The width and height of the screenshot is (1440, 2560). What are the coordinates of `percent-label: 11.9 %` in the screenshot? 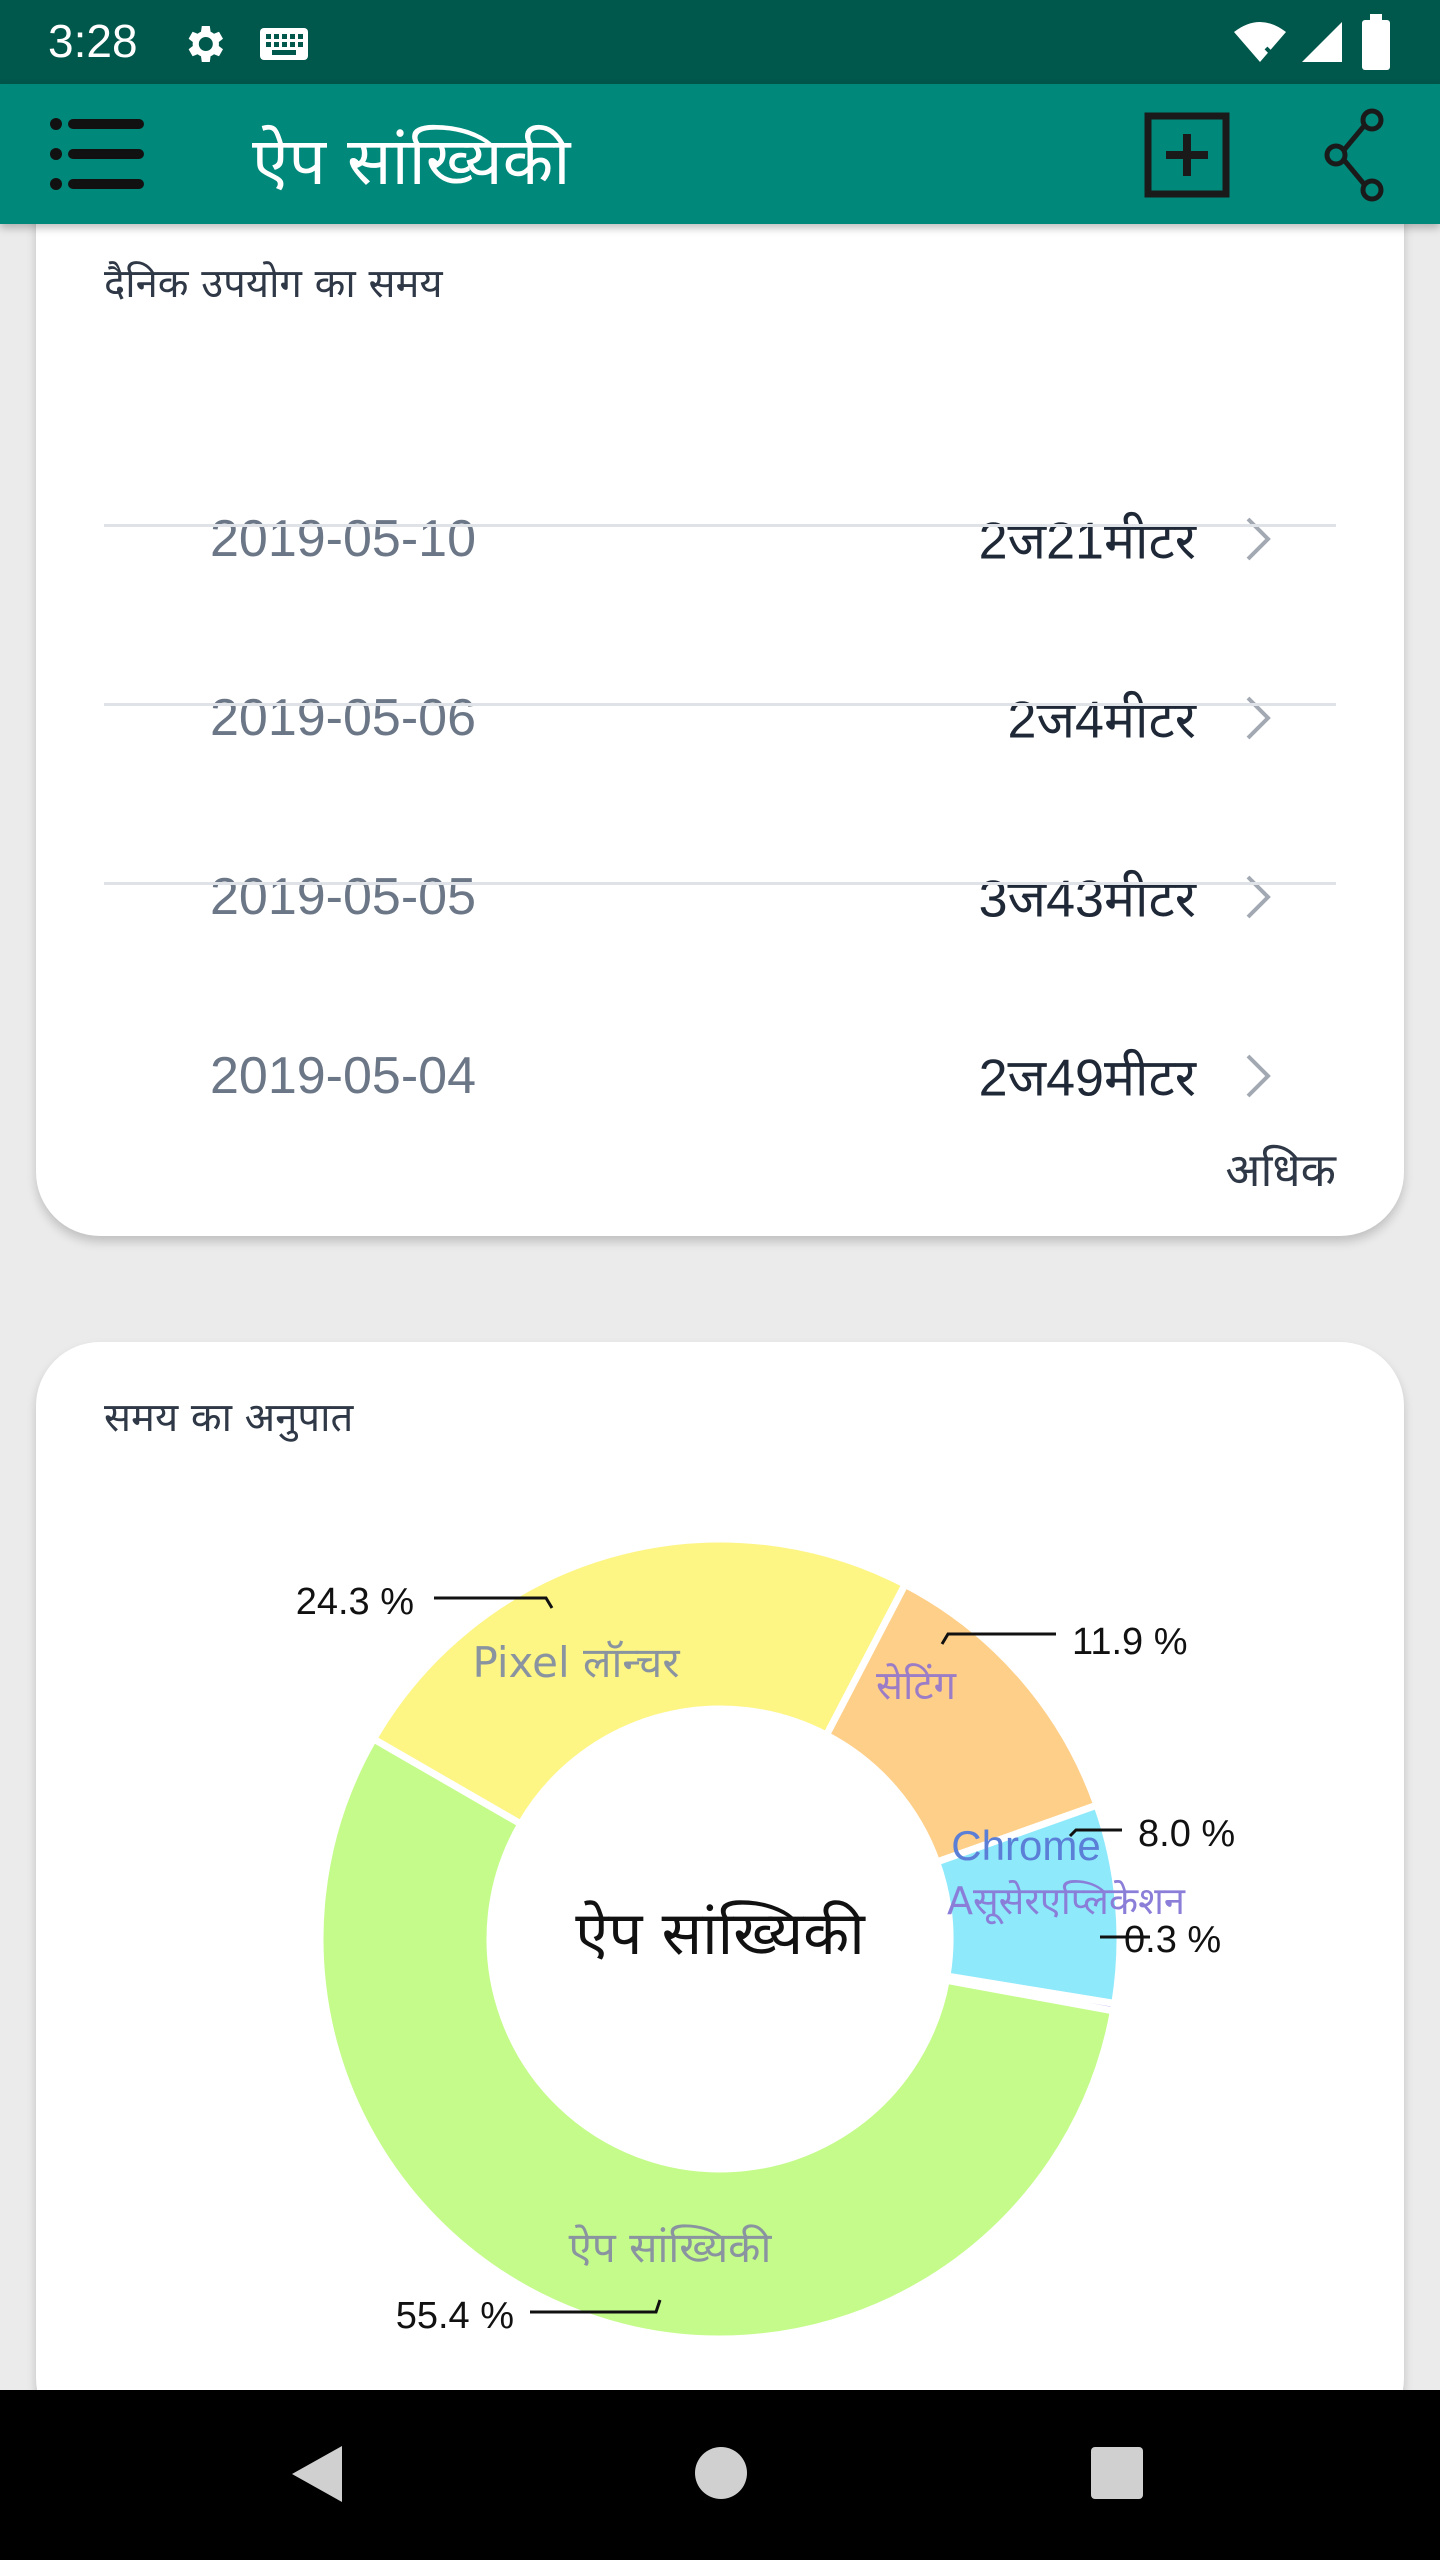 It's located at (1129, 1642).